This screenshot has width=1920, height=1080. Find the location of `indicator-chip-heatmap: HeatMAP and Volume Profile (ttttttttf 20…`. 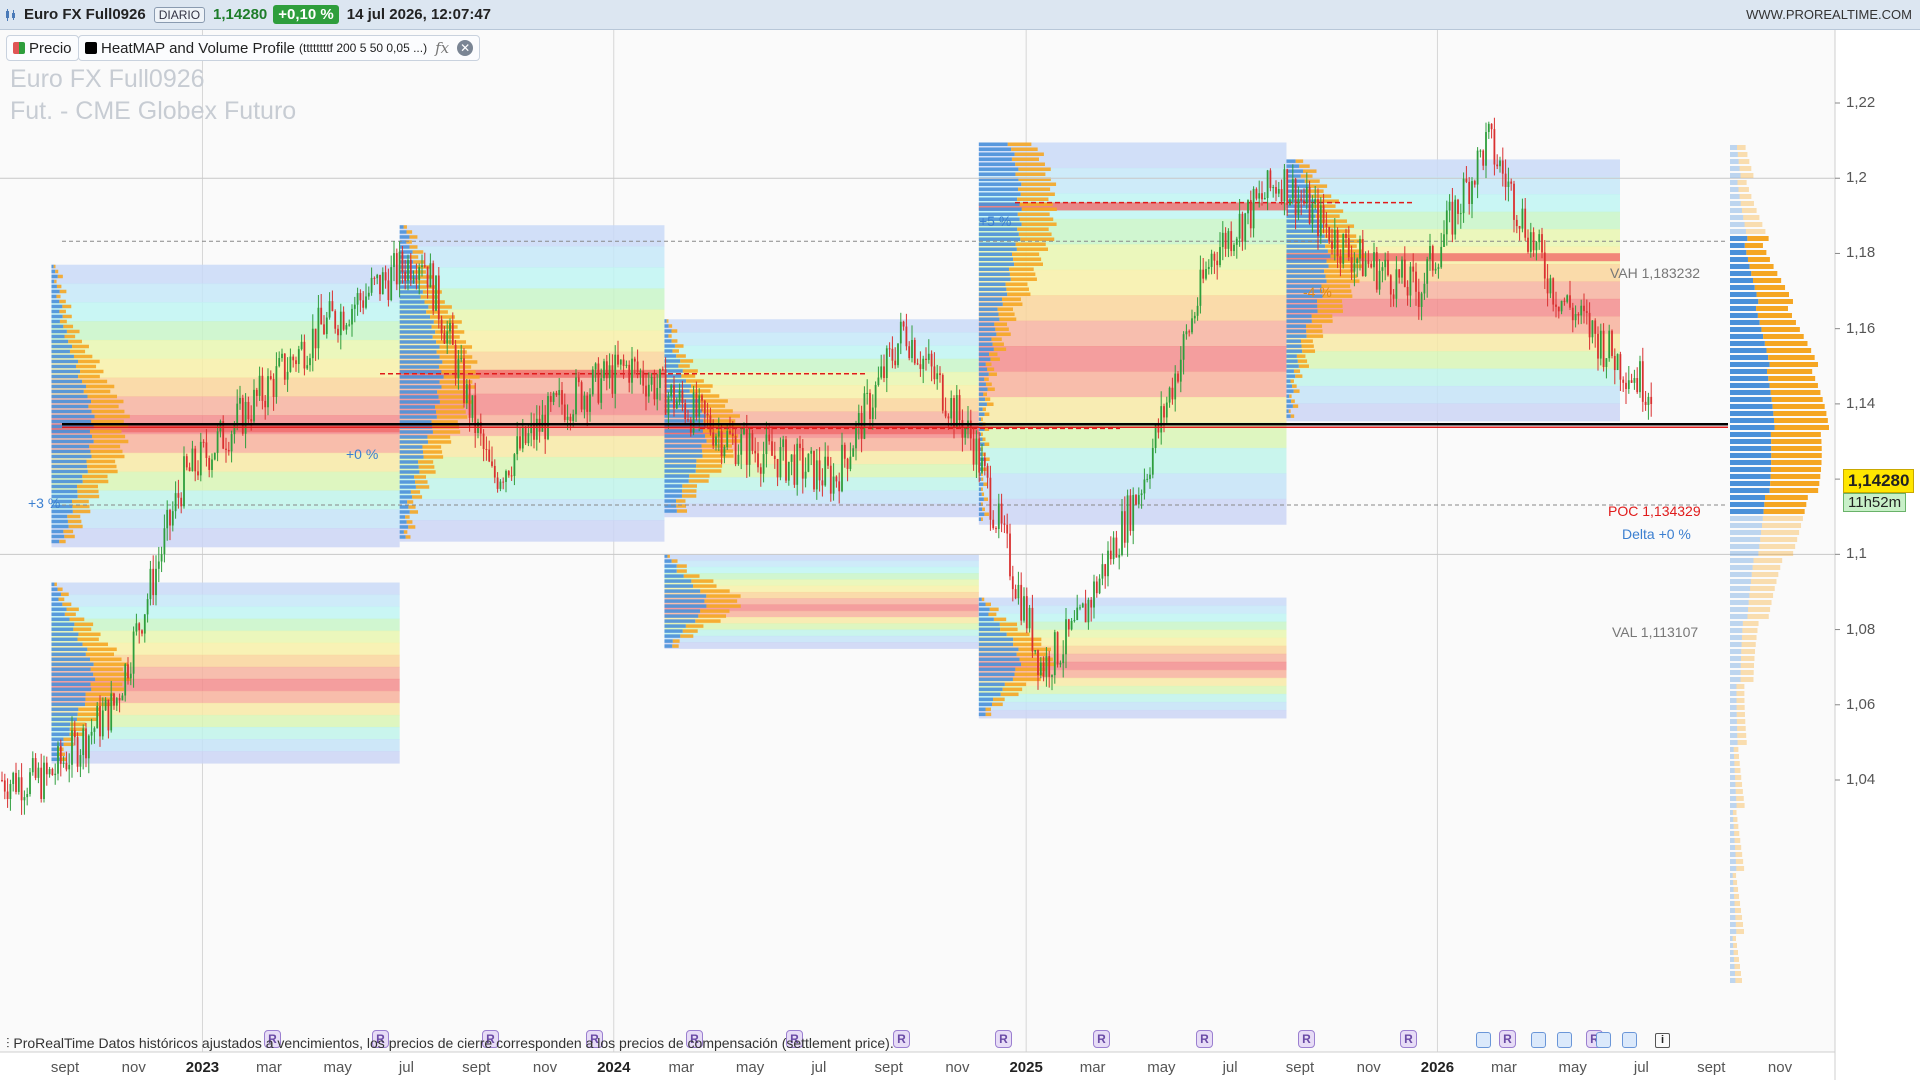

indicator-chip-heatmap: HeatMAP and Volume Profile (ttttttttf 20… is located at coordinates (279, 48).